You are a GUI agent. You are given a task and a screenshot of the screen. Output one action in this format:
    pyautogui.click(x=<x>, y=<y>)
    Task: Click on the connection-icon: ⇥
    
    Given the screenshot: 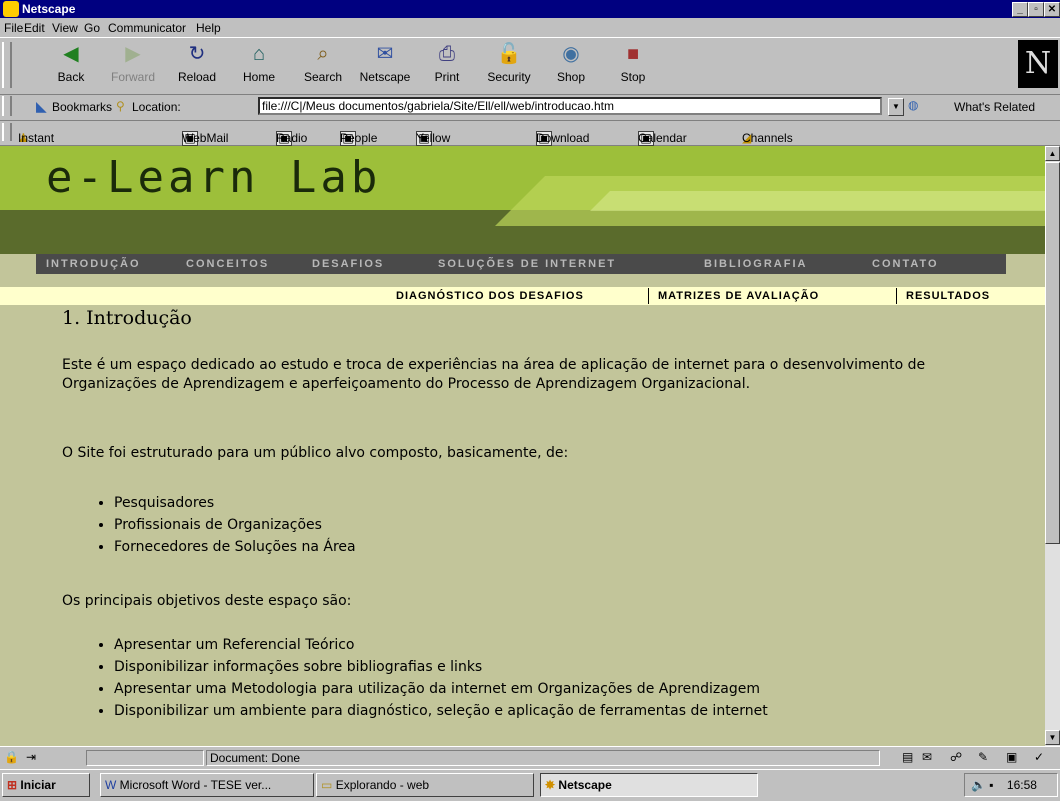 What is the action you would take?
    pyautogui.click(x=31, y=757)
    